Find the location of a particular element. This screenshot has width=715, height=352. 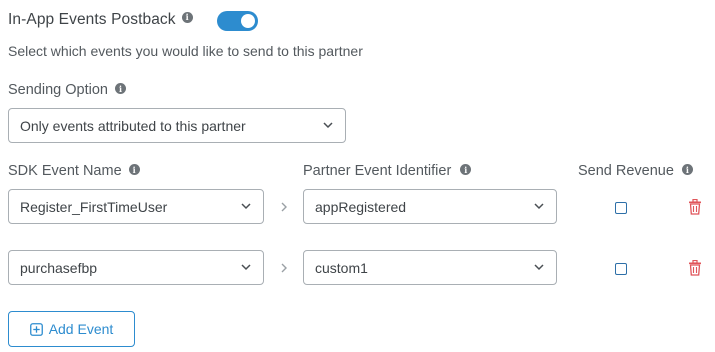

postback-toggle is located at coordinates (237, 21).